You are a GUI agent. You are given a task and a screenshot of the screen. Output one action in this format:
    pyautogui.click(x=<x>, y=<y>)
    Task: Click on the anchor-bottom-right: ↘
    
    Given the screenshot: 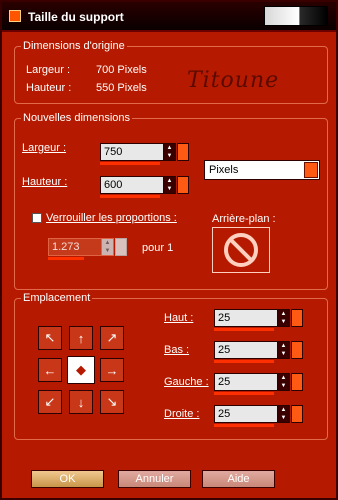 What is the action you would take?
    pyautogui.click(x=112, y=402)
    